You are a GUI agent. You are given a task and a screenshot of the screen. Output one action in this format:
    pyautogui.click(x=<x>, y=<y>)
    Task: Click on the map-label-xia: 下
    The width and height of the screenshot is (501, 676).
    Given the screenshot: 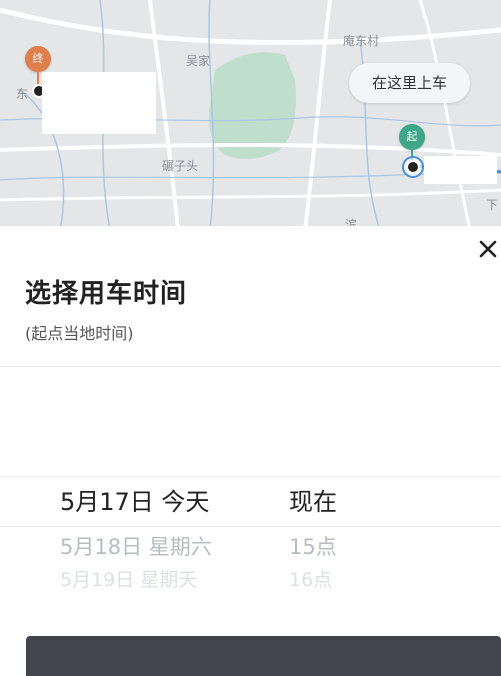 What is the action you would take?
    pyautogui.click(x=492, y=205)
    